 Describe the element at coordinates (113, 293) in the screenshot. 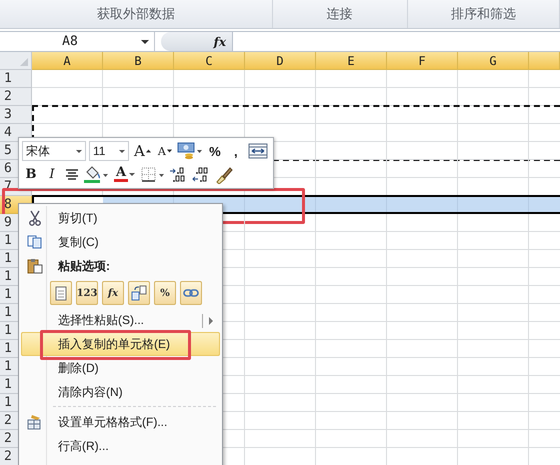

I see `paste-formulas-button: fx` at that location.